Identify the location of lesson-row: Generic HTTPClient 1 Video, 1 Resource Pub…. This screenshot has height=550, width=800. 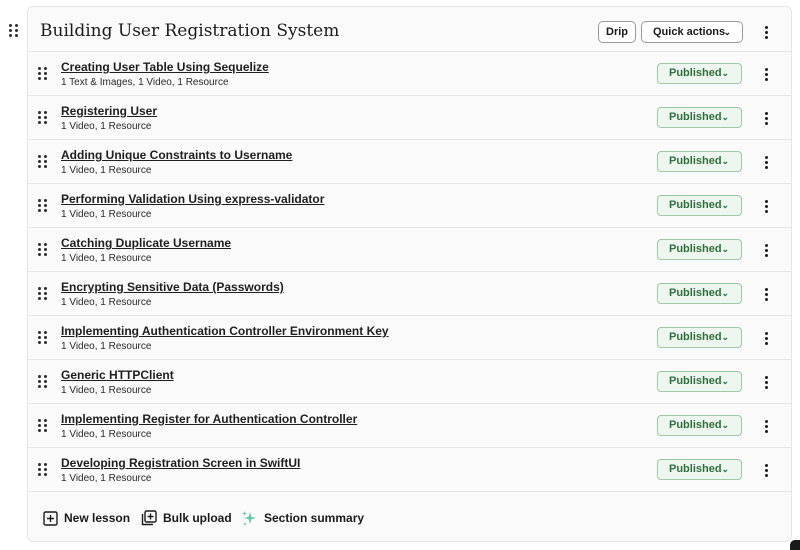
(409, 382).